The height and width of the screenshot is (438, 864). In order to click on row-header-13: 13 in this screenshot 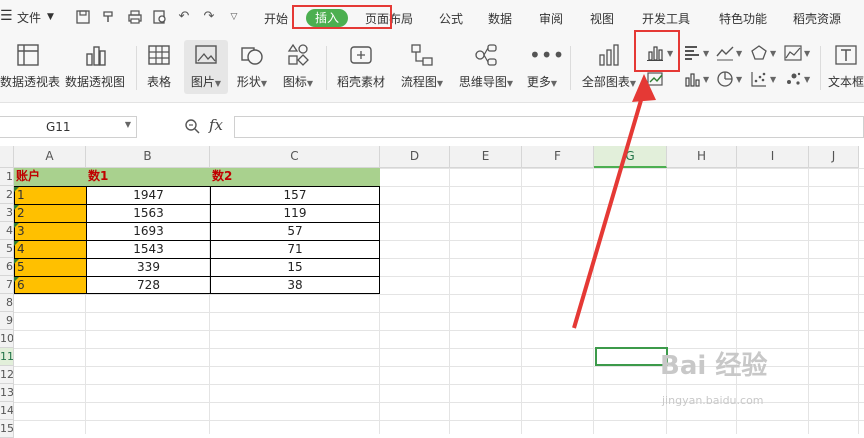, I will do `click(7, 393)`.